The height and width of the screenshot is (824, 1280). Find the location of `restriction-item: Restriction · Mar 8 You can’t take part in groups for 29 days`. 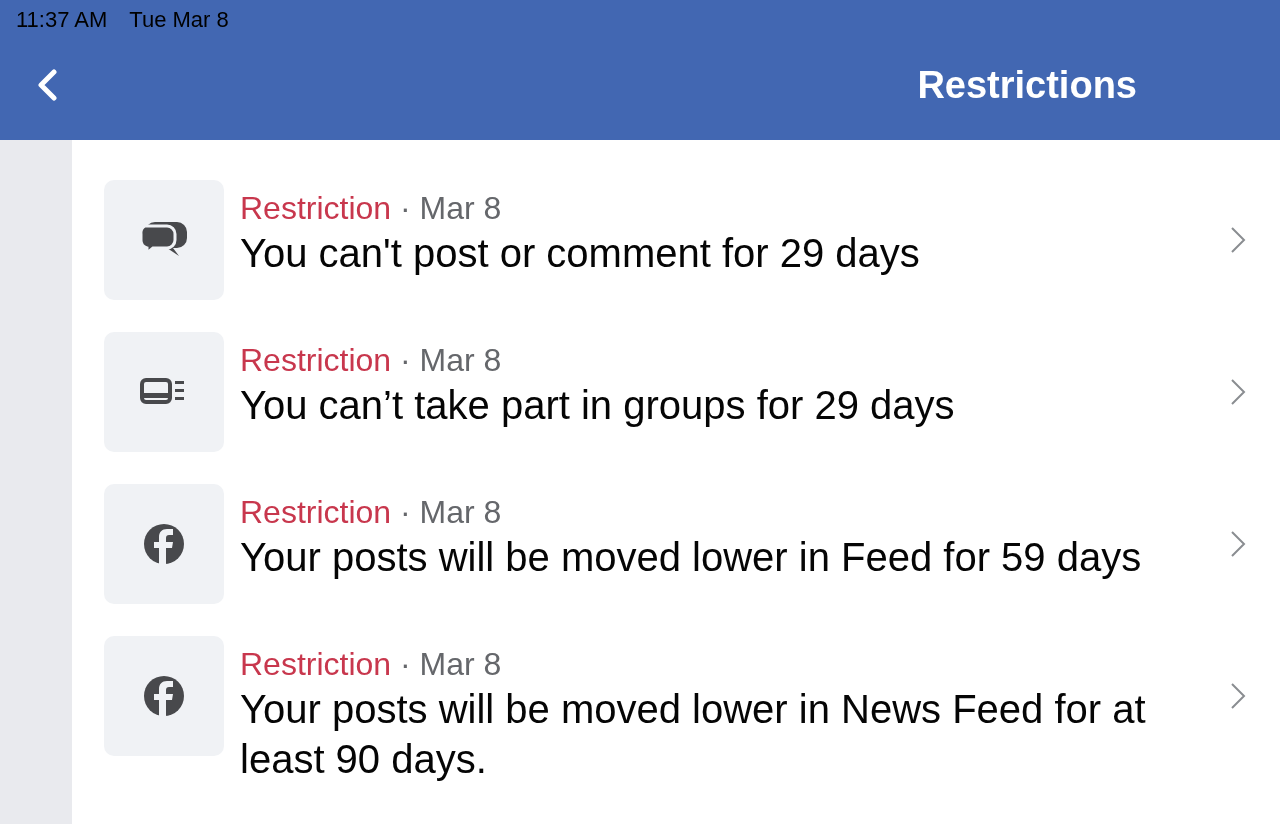

restriction-item: Restriction · Mar 8 You can’t take part in groups for 29 days is located at coordinates (692, 392).